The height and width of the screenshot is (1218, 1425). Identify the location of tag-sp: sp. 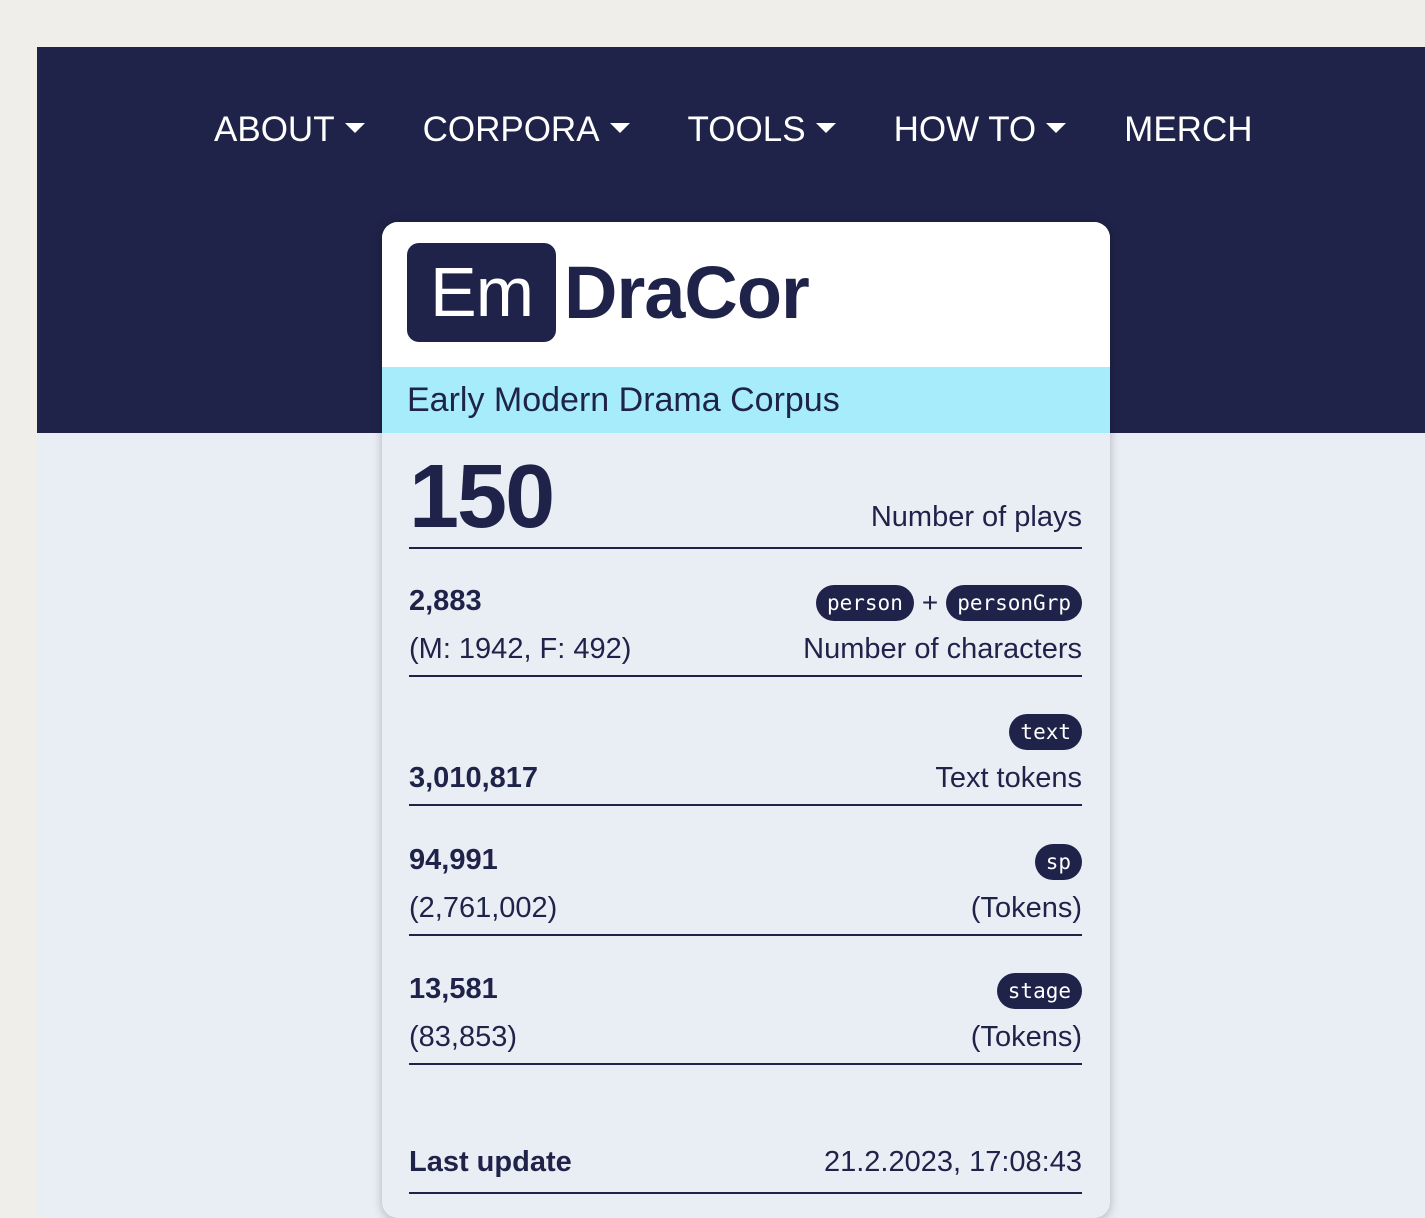
(1058, 862).